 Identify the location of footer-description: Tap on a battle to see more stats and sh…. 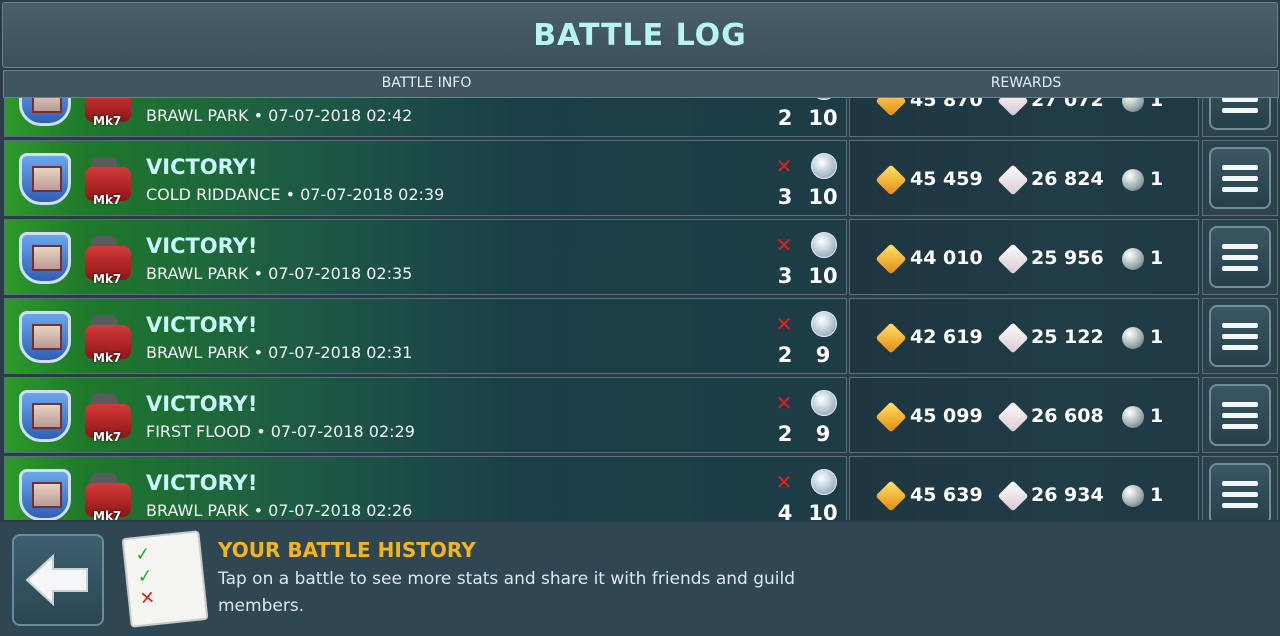
(507, 592).